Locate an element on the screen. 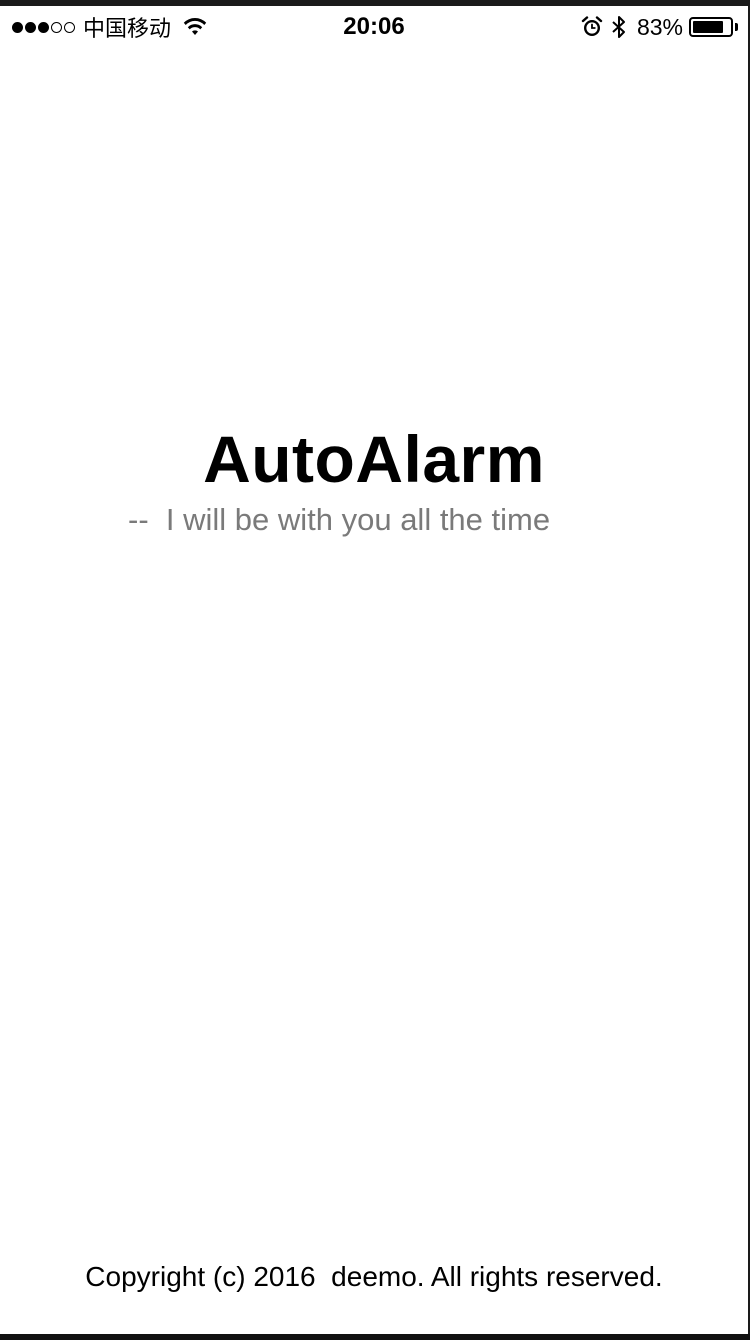  bluetooth-icon is located at coordinates (618, 27).